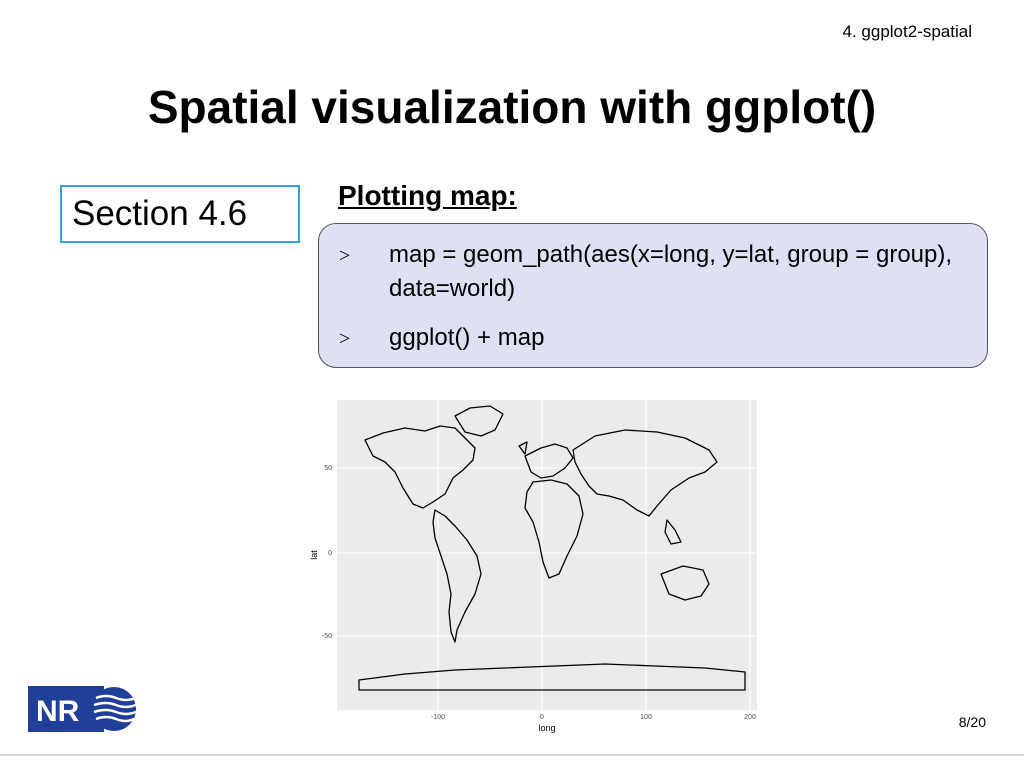  I want to click on section-label: Section 4.6, so click(180, 214).